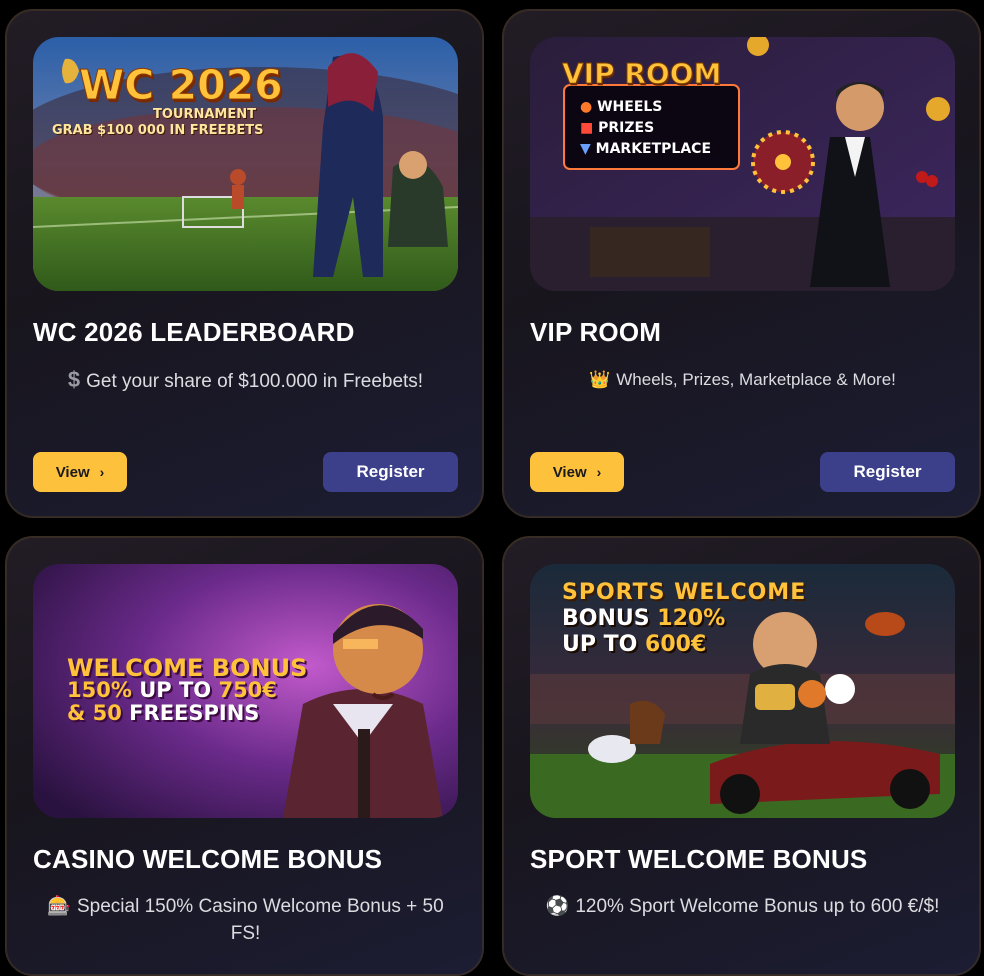 This screenshot has width=984, height=976. Describe the element at coordinates (596, 332) in the screenshot. I see `card-title: VIP ROOM` at that location.